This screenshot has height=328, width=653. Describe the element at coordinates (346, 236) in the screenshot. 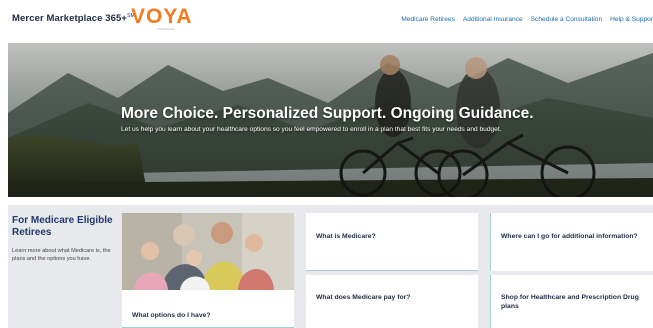

I see `card-label-what-is: What is Medicare?` at that location.